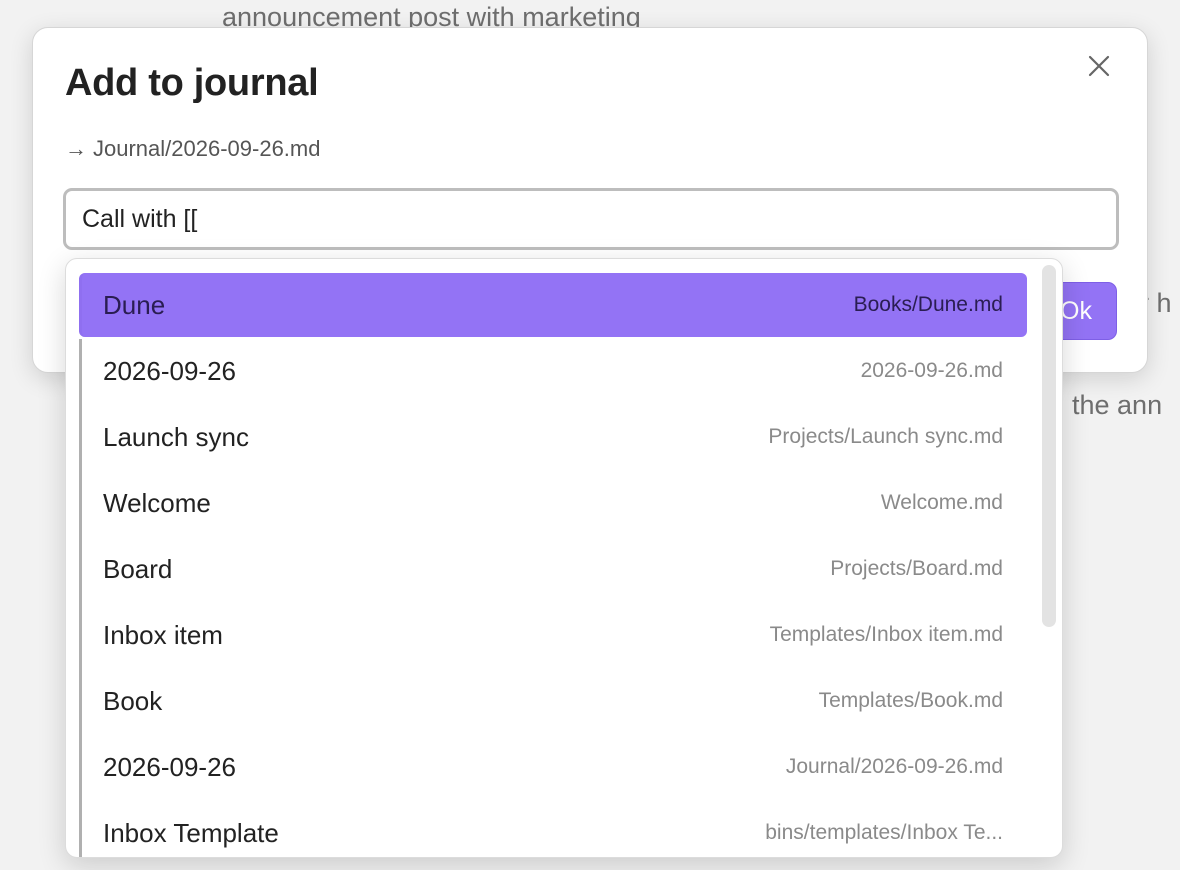 The height and width of the screenshot is (870, 1180). Describe the element at coordinates (553, 768) in the screenshot. I see `suggestion-item: 2026-09-26 Journal/2026-09-26.md` at that location.